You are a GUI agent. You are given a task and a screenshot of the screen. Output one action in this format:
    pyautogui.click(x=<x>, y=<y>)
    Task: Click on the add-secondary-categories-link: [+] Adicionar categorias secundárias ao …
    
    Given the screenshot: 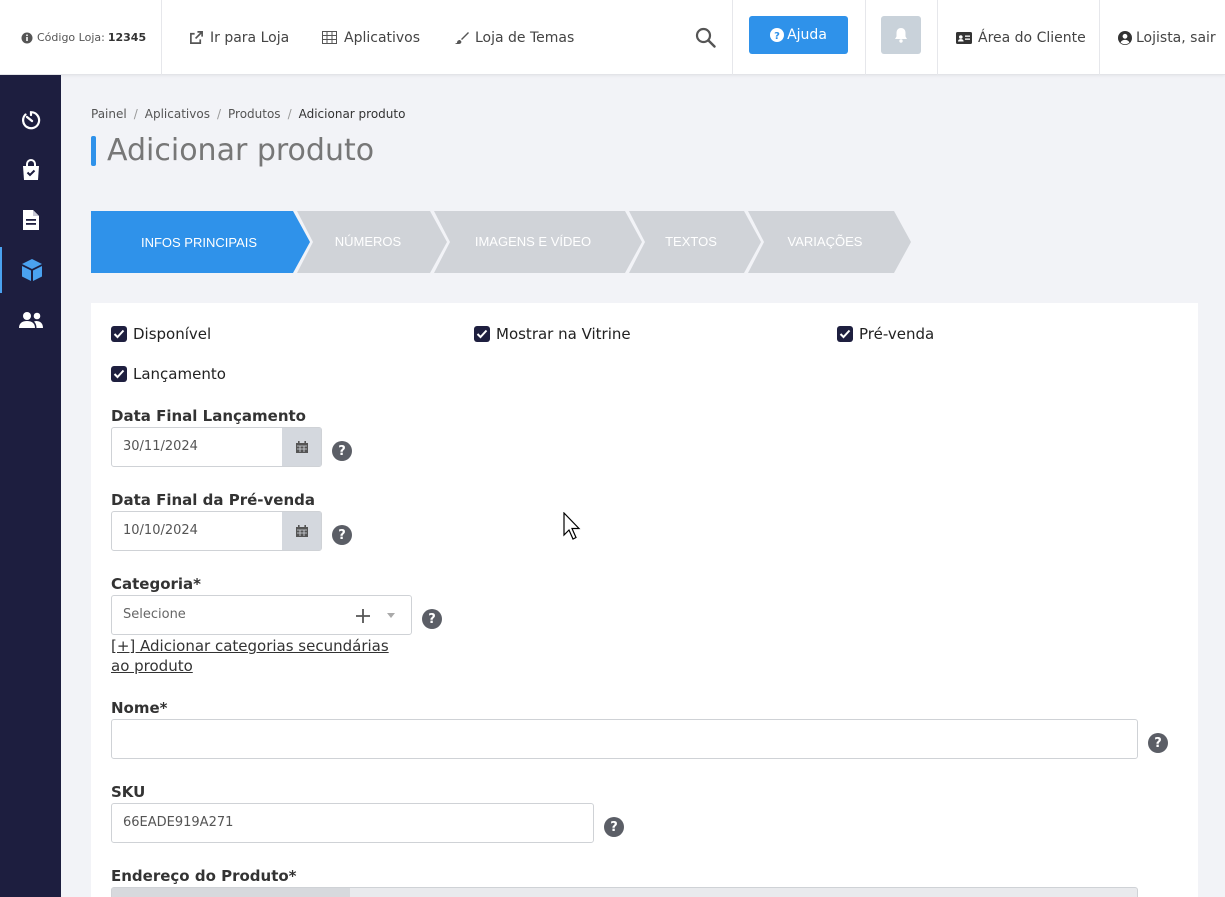 What is the action you would take?
    pyautogui.click(x=250, y=656)
    